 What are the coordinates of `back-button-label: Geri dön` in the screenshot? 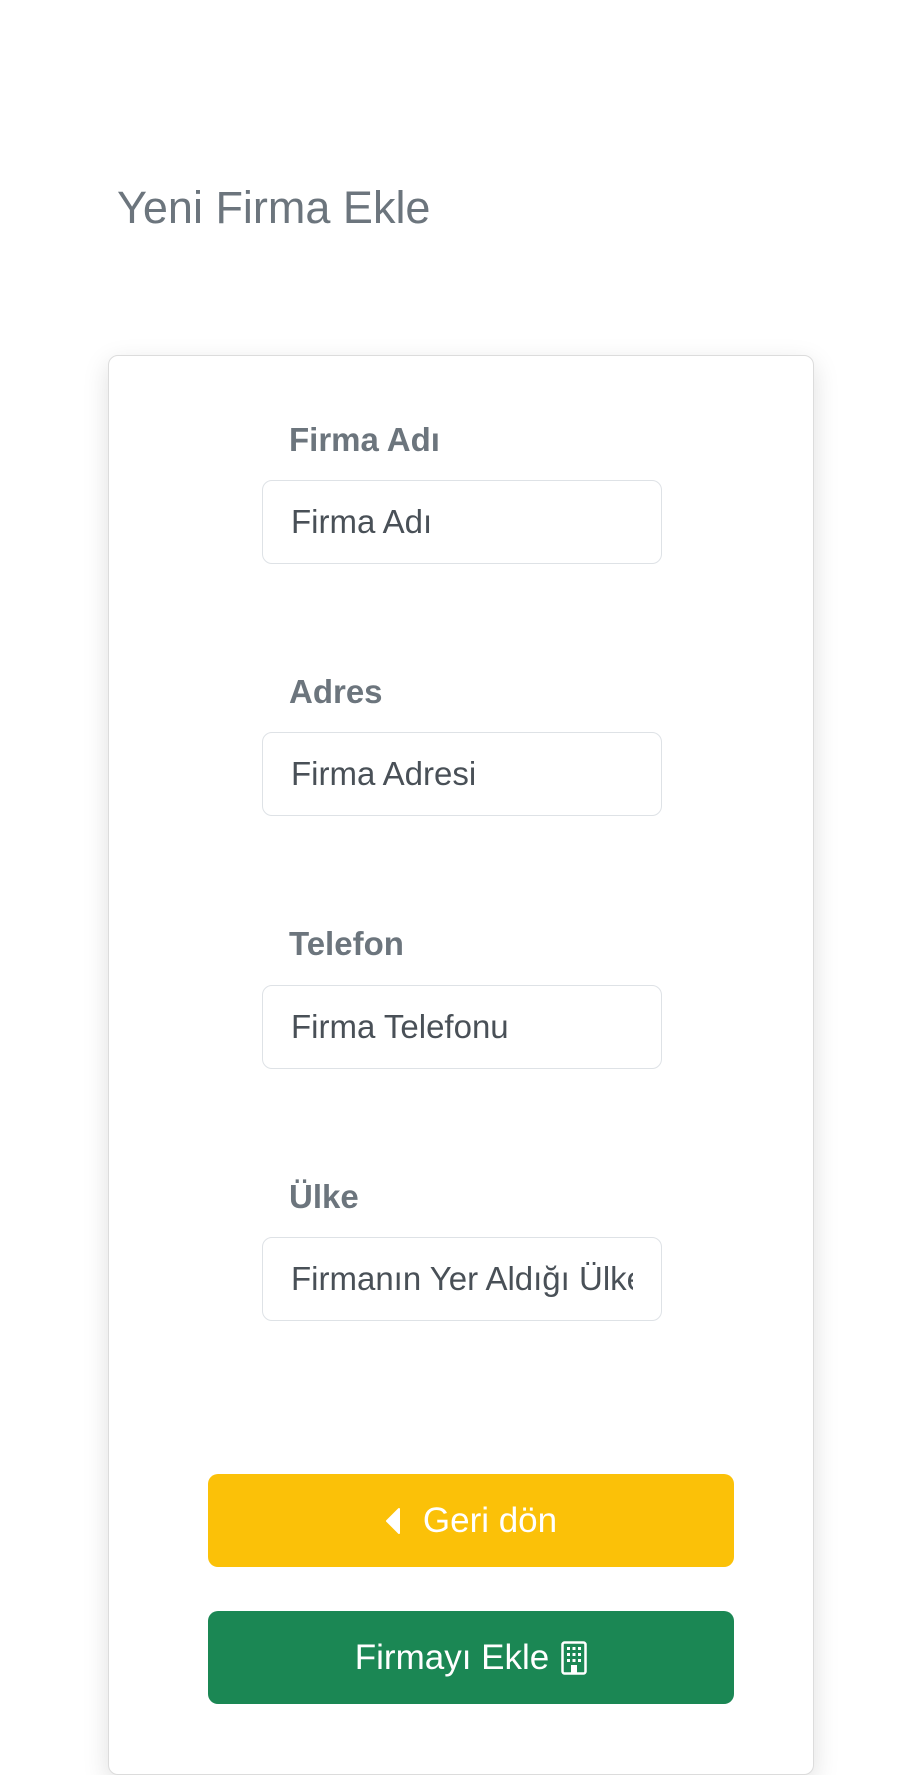 It's located at (490, 1520).